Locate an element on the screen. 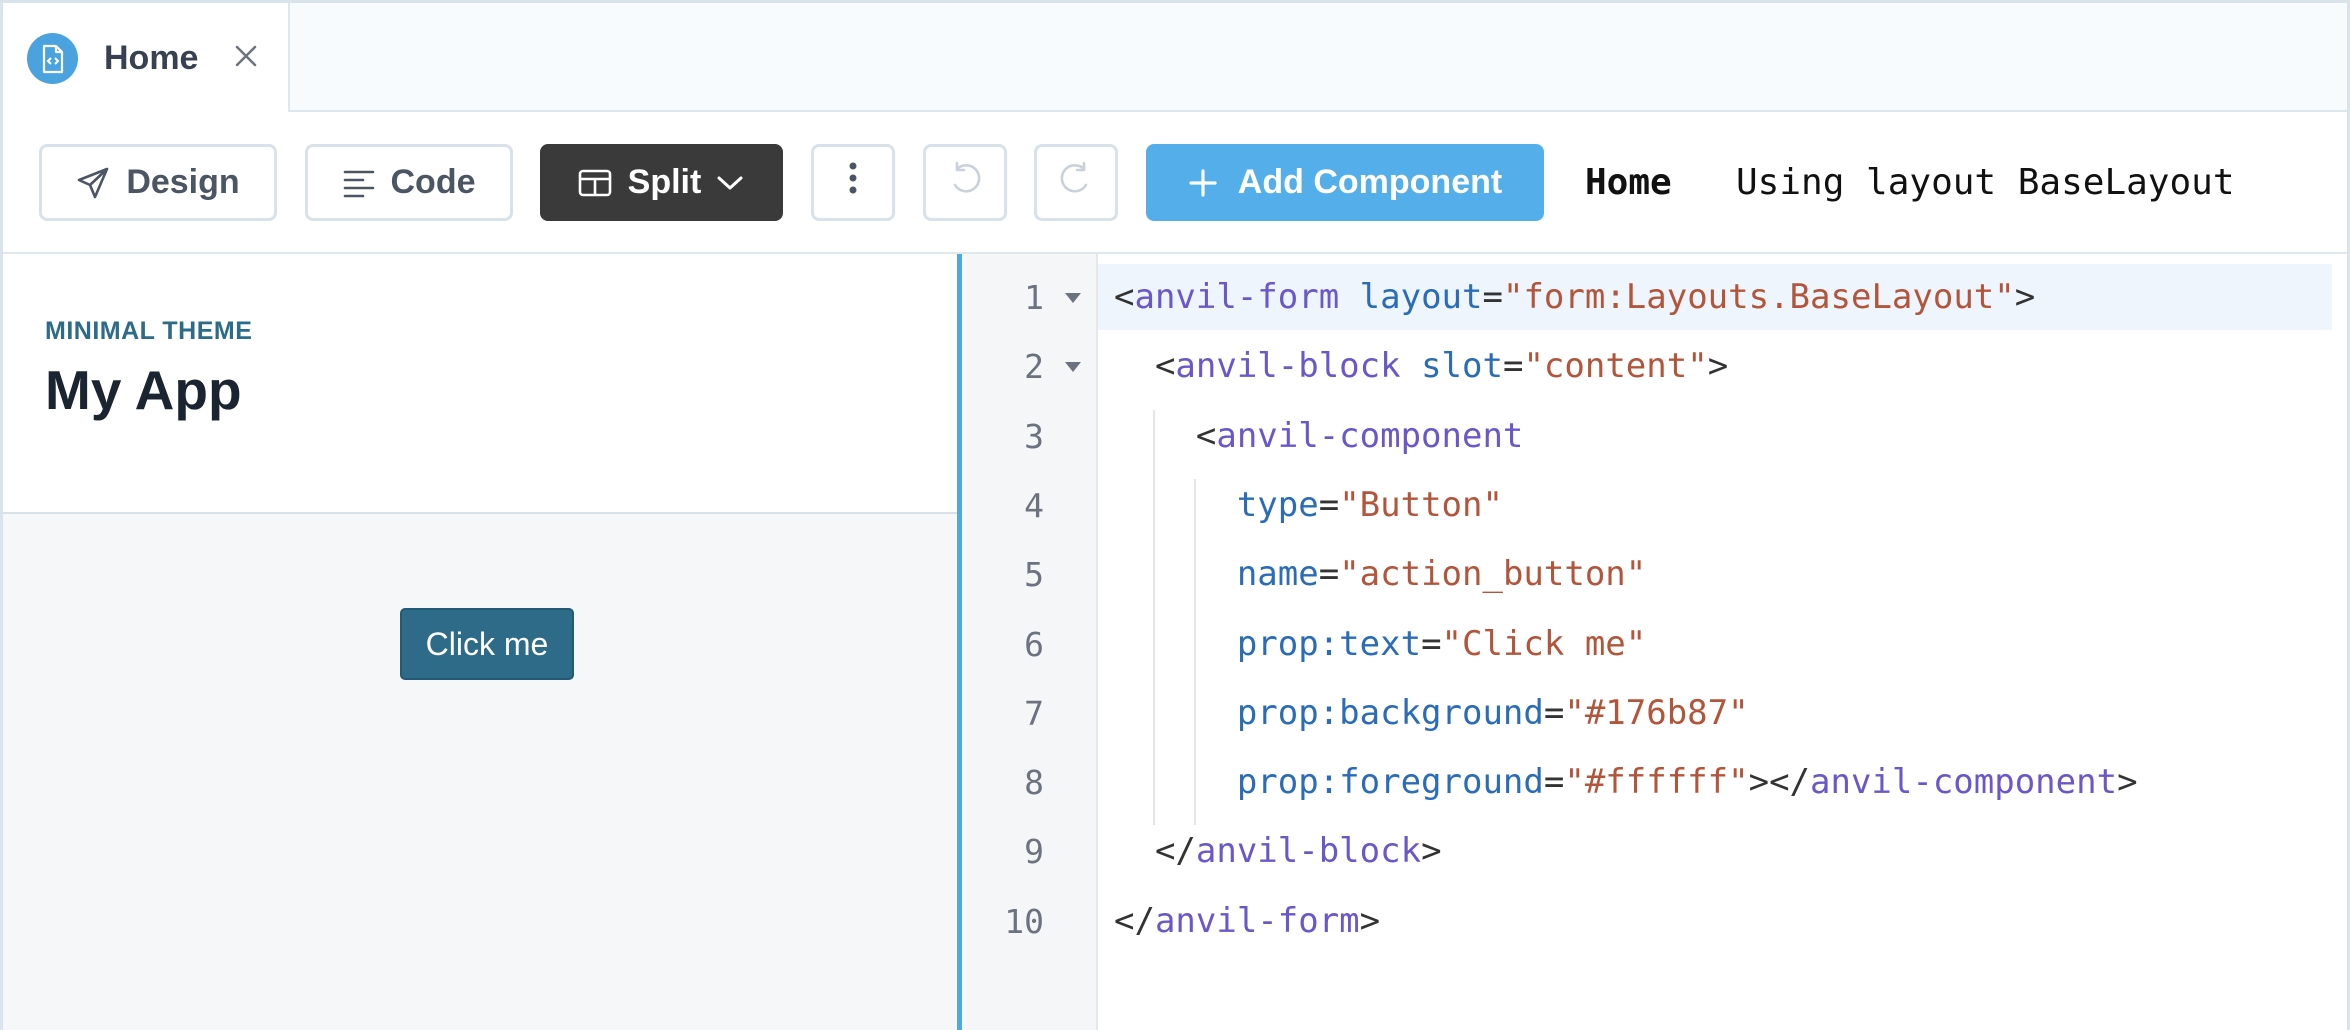  line-number: 6 is located at coordinates (1034, 644).